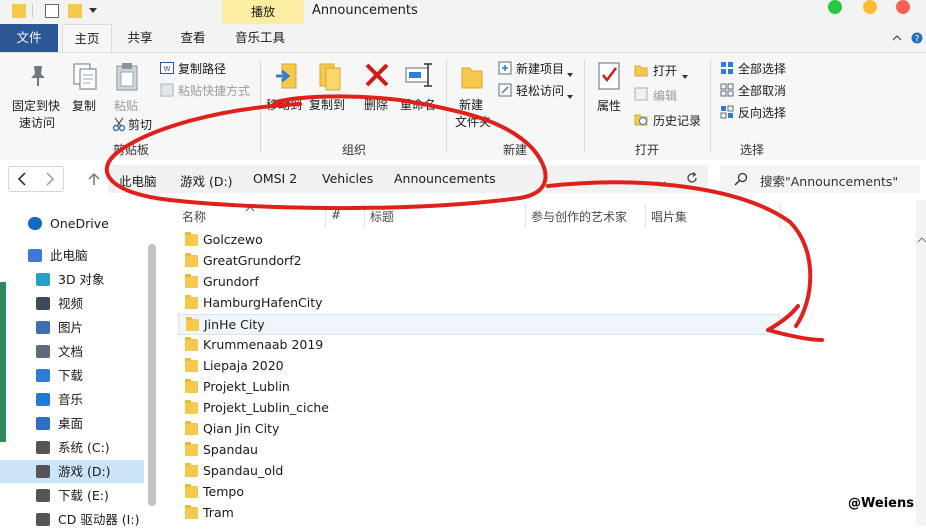 The image size is (926, 531). Describe the element at coordinates (479, 282) in the screenshot. I see `file-row: Grundorf` at that location.